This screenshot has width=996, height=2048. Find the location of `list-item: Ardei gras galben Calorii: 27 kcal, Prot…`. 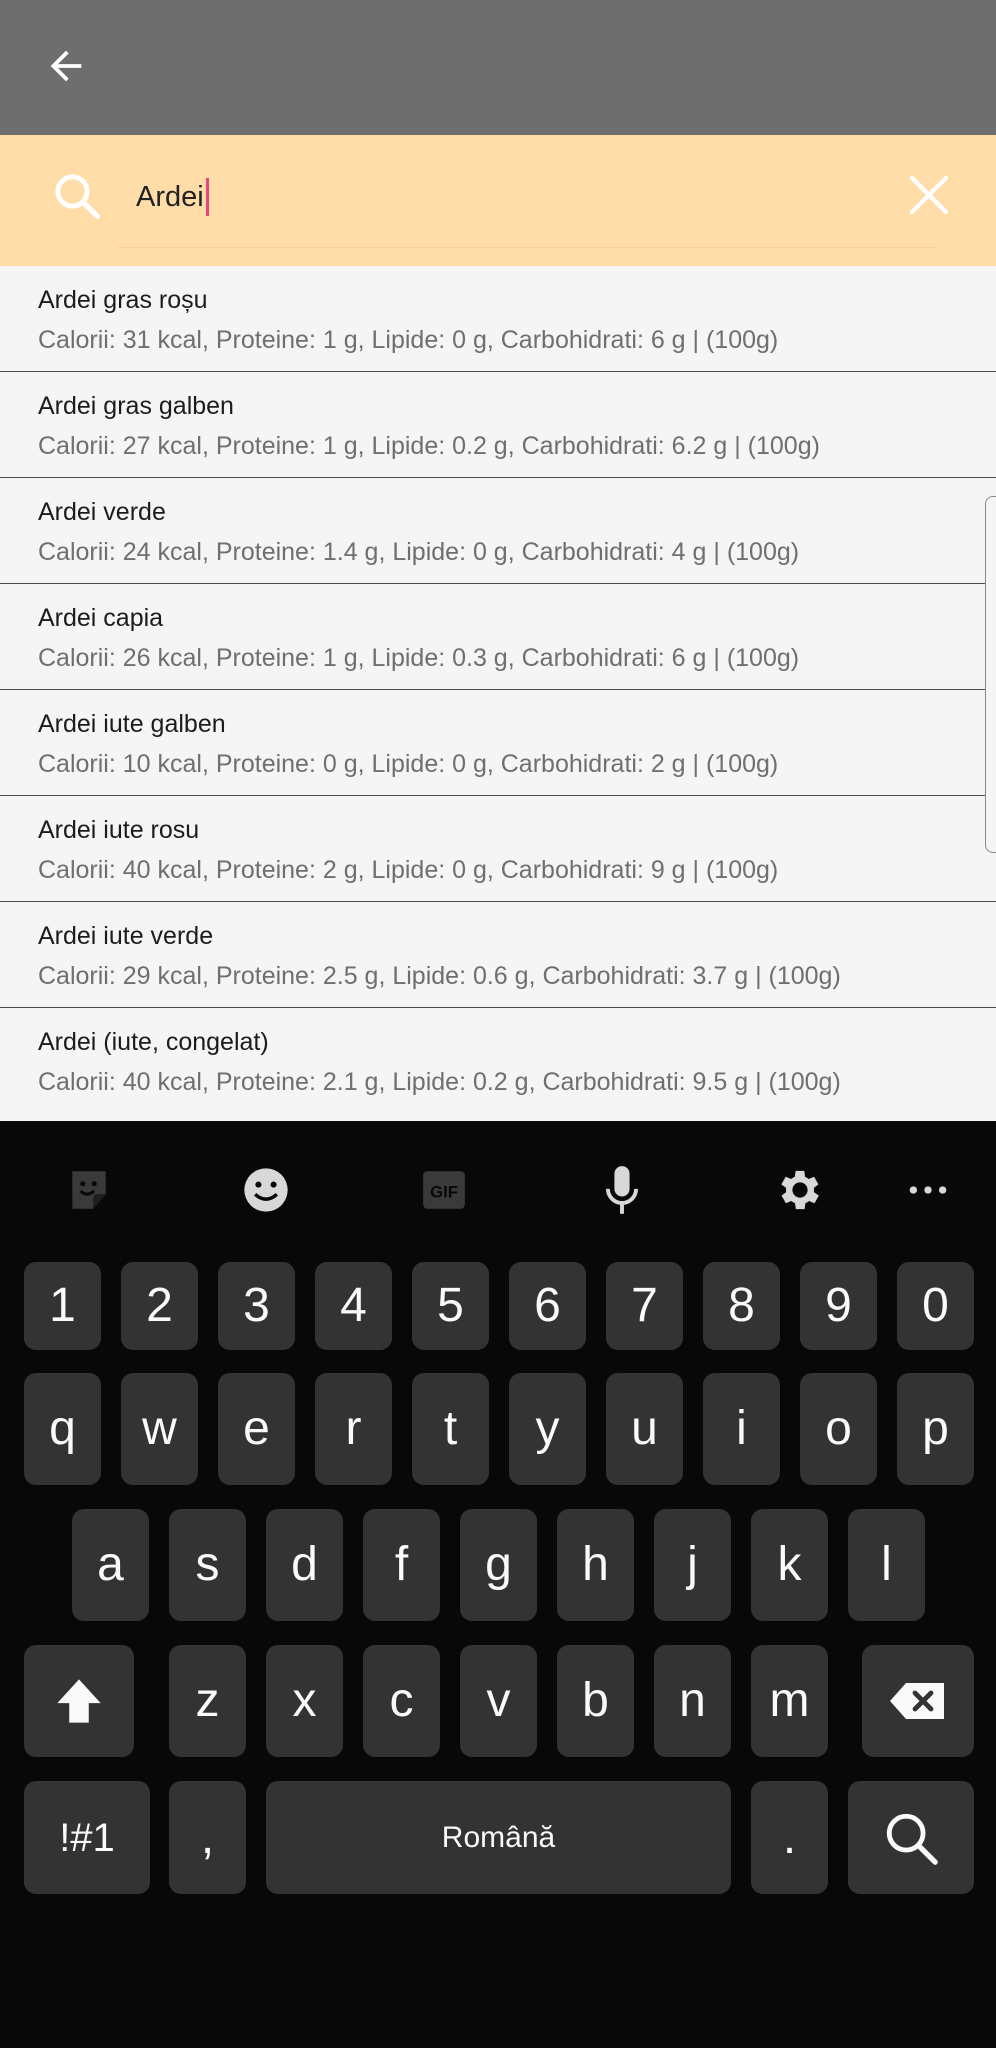

list-item: Ardei gras galben Calorii: 27 kcal, Prot… is located at coordinates (498, 425).